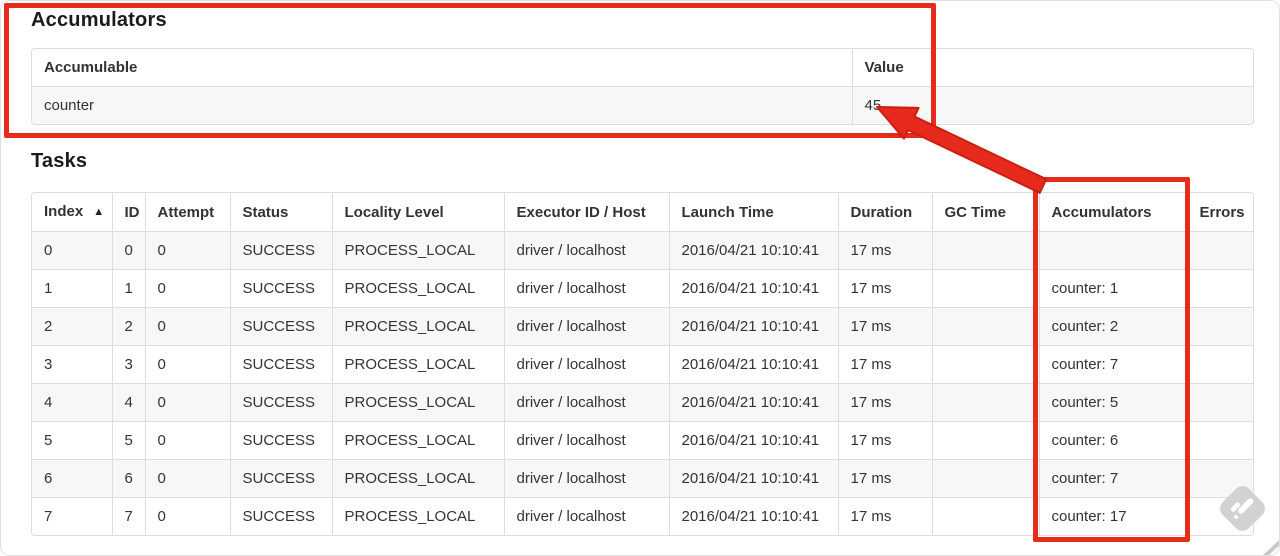  I want to click on column-header-index: Index ▲, so click(72, 212).